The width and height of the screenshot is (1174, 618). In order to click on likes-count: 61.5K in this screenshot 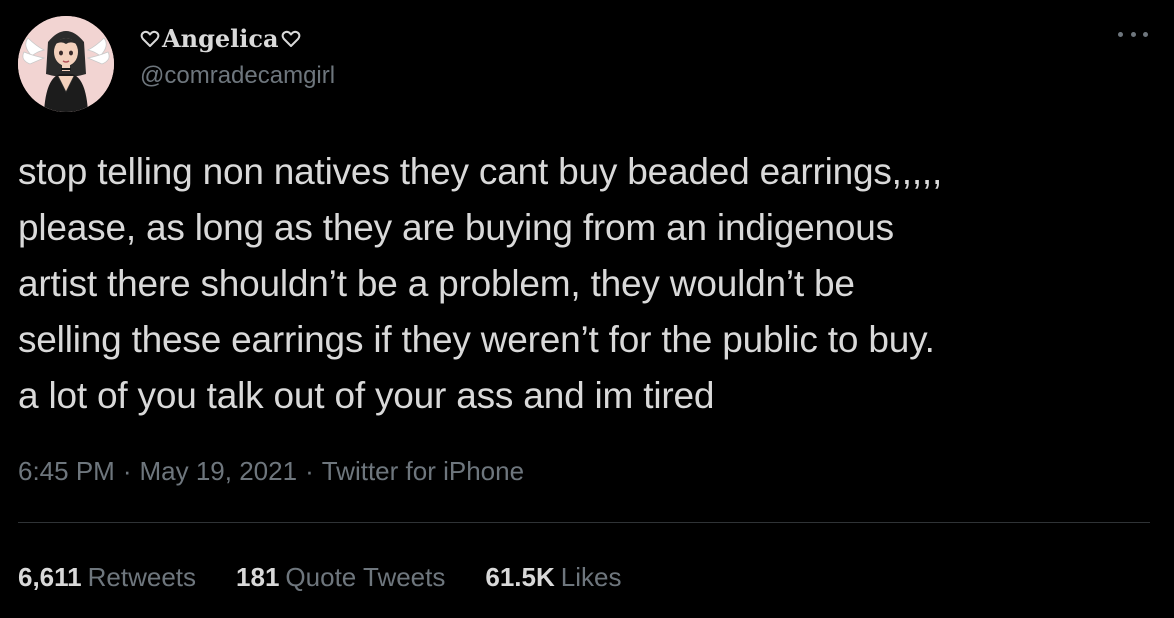, I will do `click(520, 577)`.